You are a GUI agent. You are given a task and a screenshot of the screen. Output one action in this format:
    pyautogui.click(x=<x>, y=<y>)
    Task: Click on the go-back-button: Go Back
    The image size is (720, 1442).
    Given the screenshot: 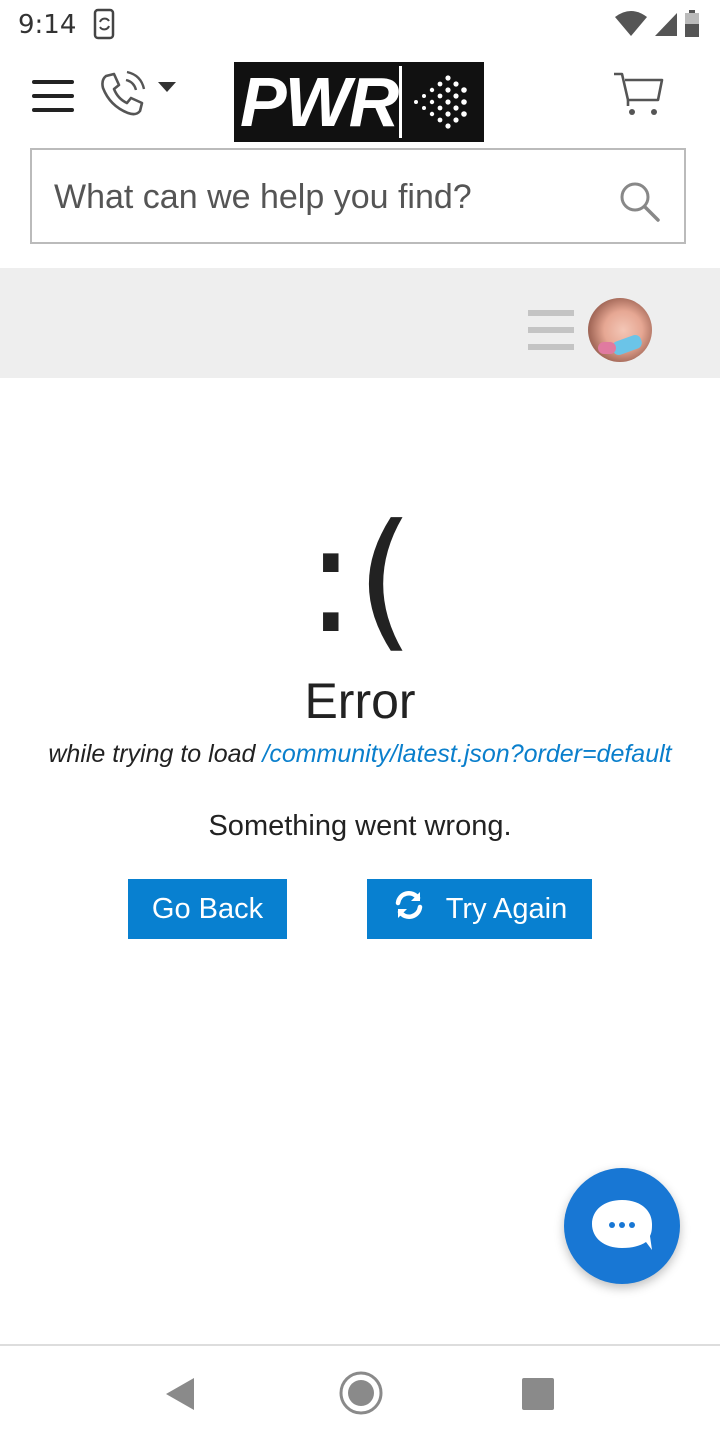 What is the action you would take?
    pyautogui.click(x=207, y=909)
    